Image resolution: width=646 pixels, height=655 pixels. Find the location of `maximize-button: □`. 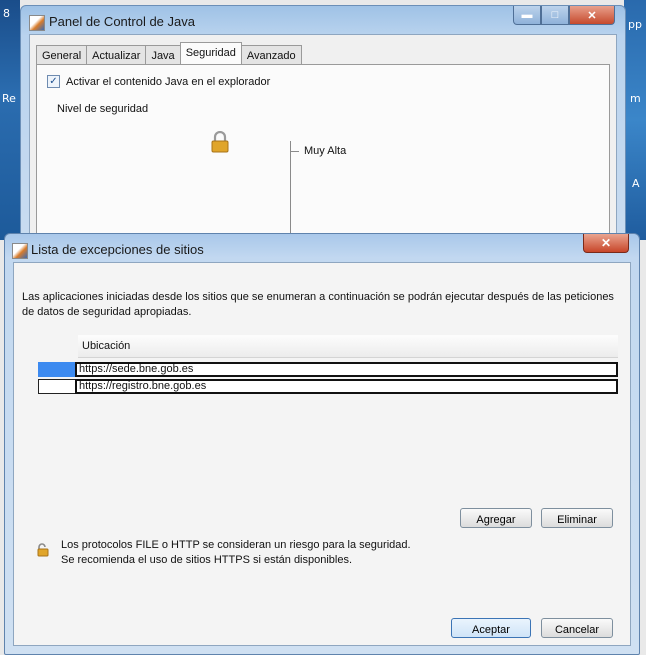

maximize-button: □ is located at coordinates (555, 15).